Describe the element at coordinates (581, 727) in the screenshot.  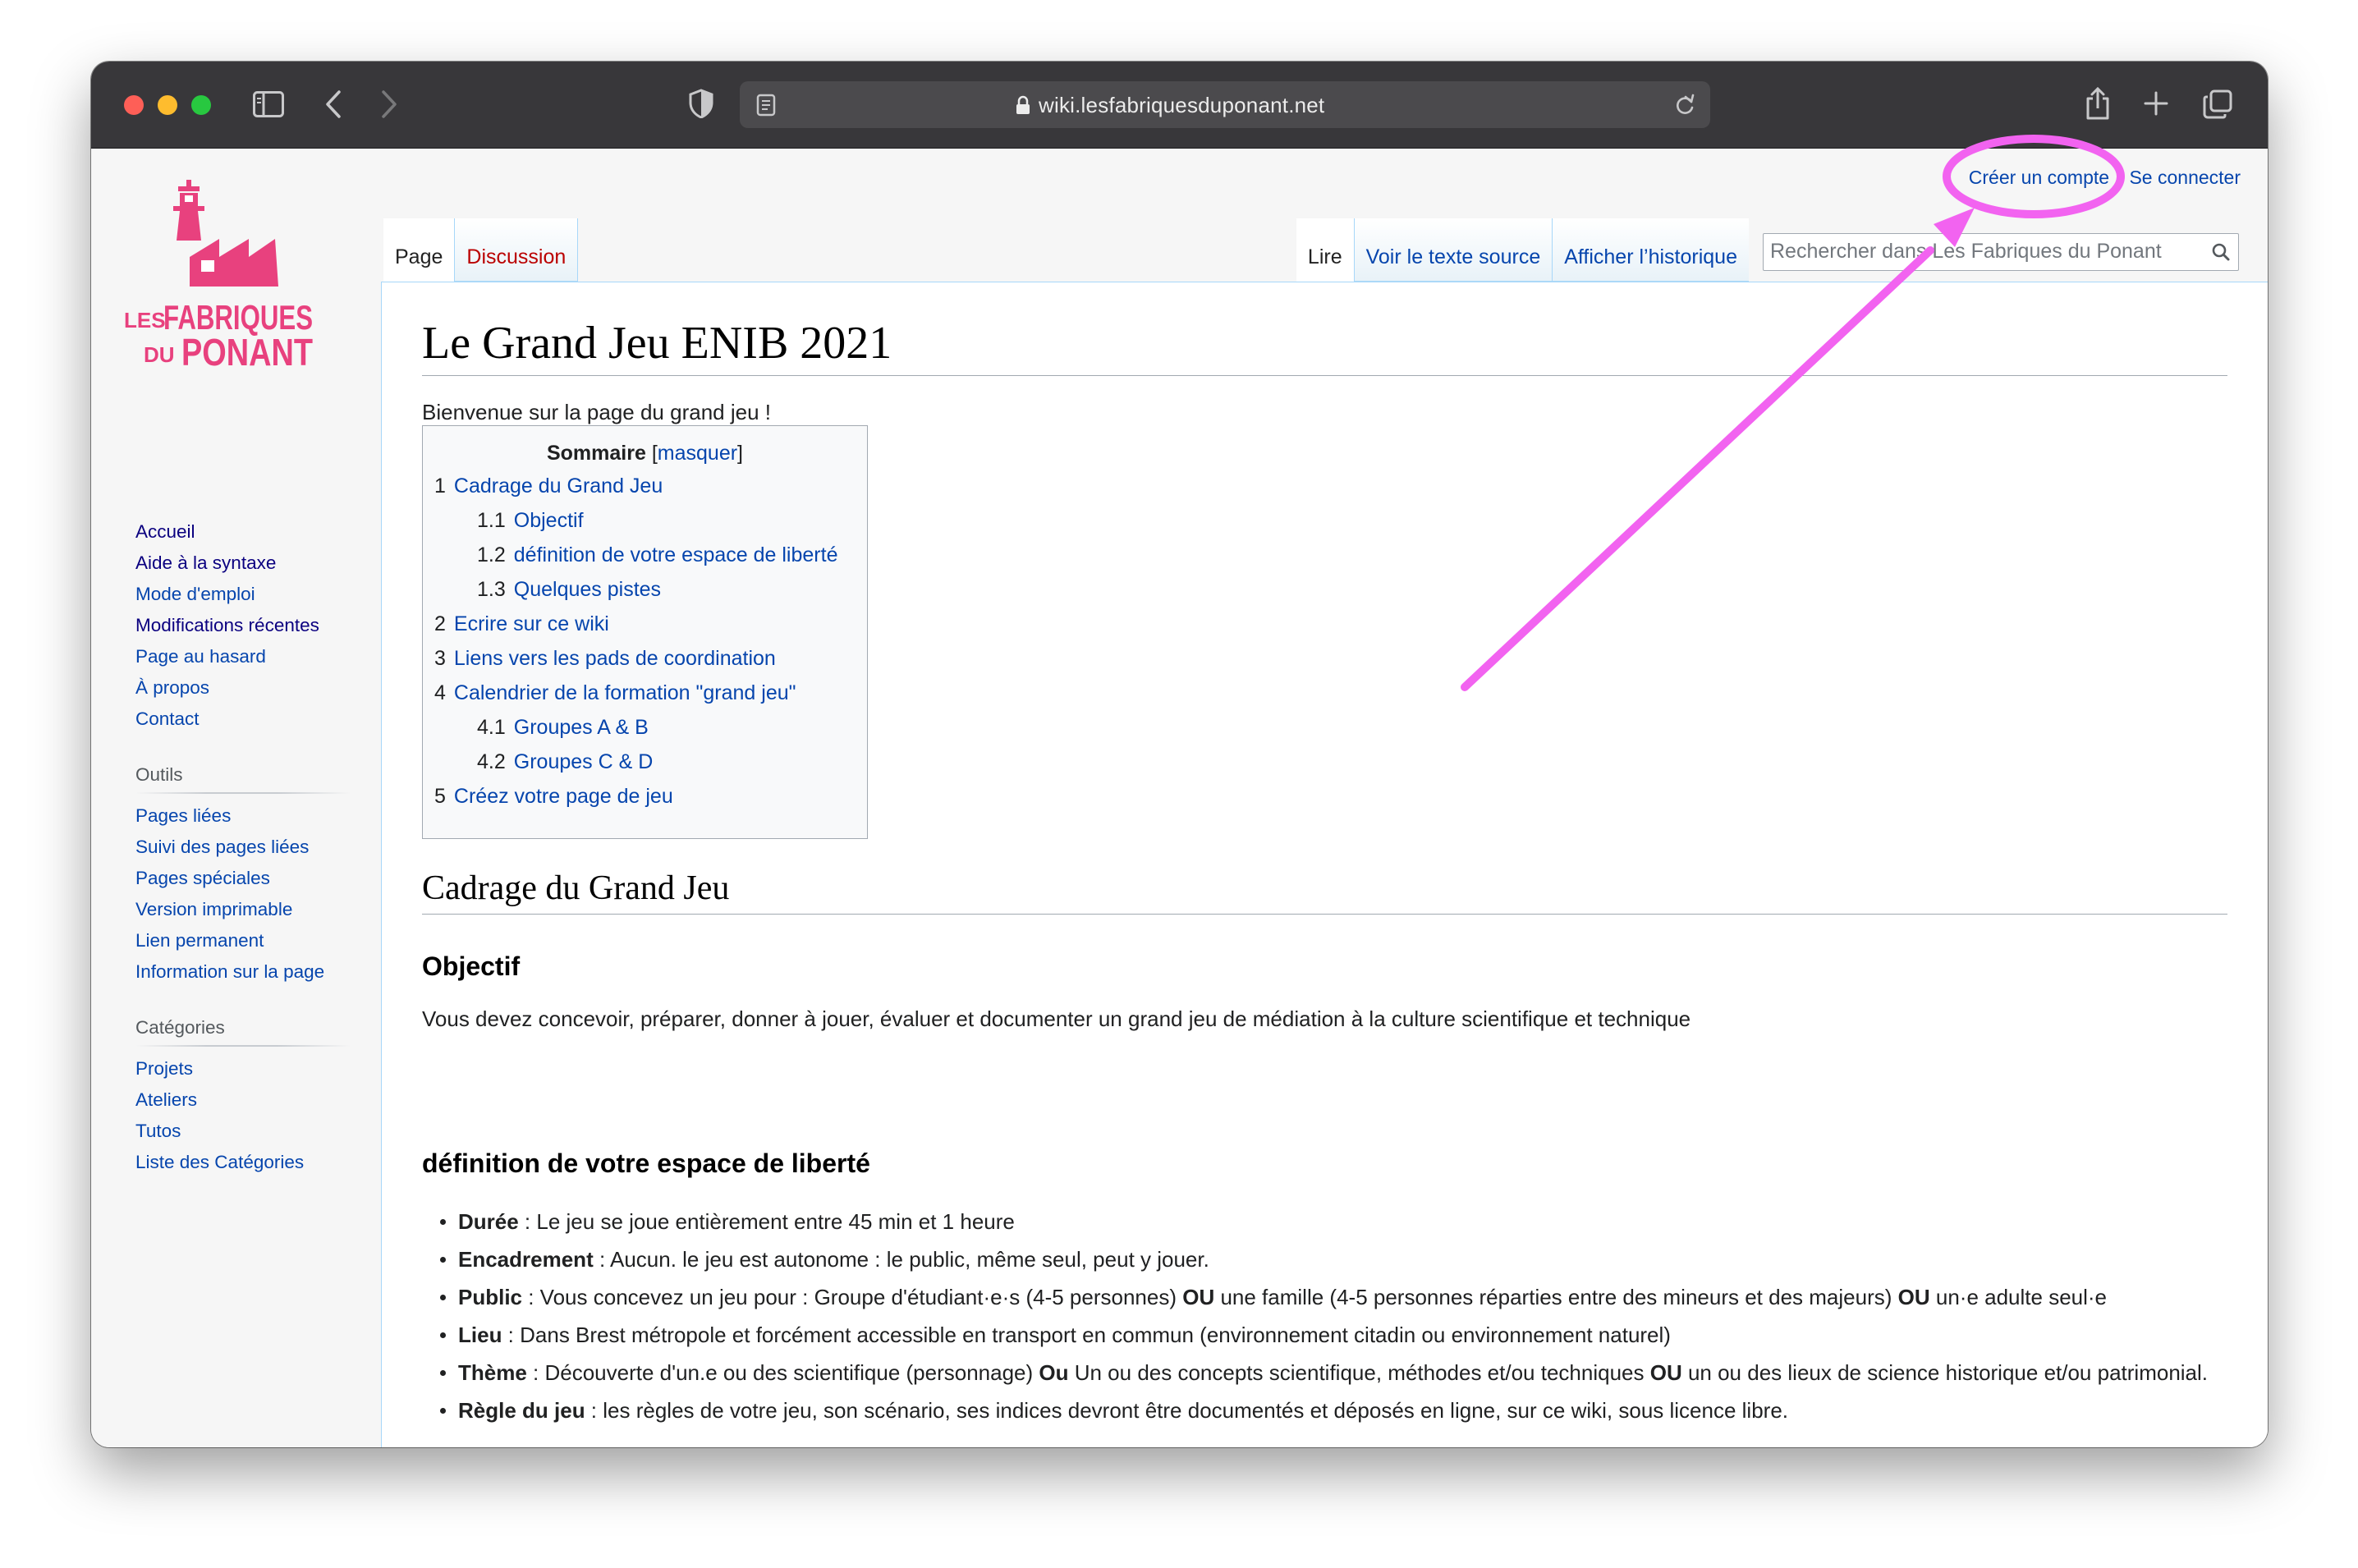
I see `toc-label: Groupes A & B` at that location.